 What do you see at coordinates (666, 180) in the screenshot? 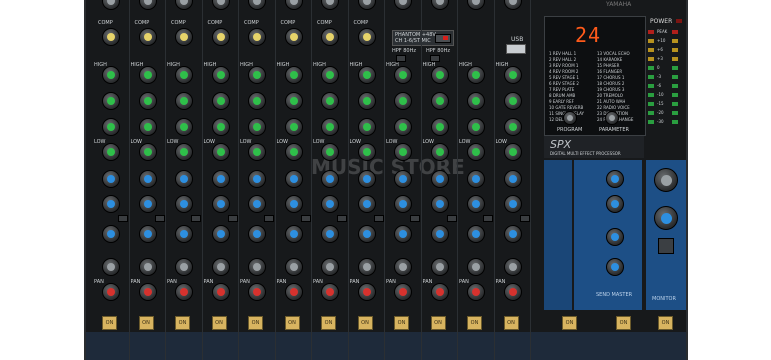
I see `monitor-level-knob` at bounding box center [666, 180].